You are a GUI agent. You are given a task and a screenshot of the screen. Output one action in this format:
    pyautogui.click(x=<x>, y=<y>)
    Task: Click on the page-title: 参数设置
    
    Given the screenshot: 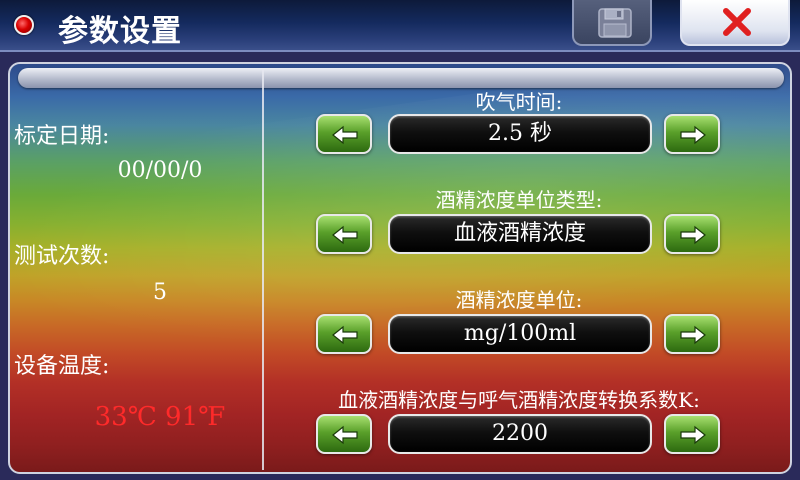 What is the action you would take?
    pyautogui.click(x=120, y=31)
    